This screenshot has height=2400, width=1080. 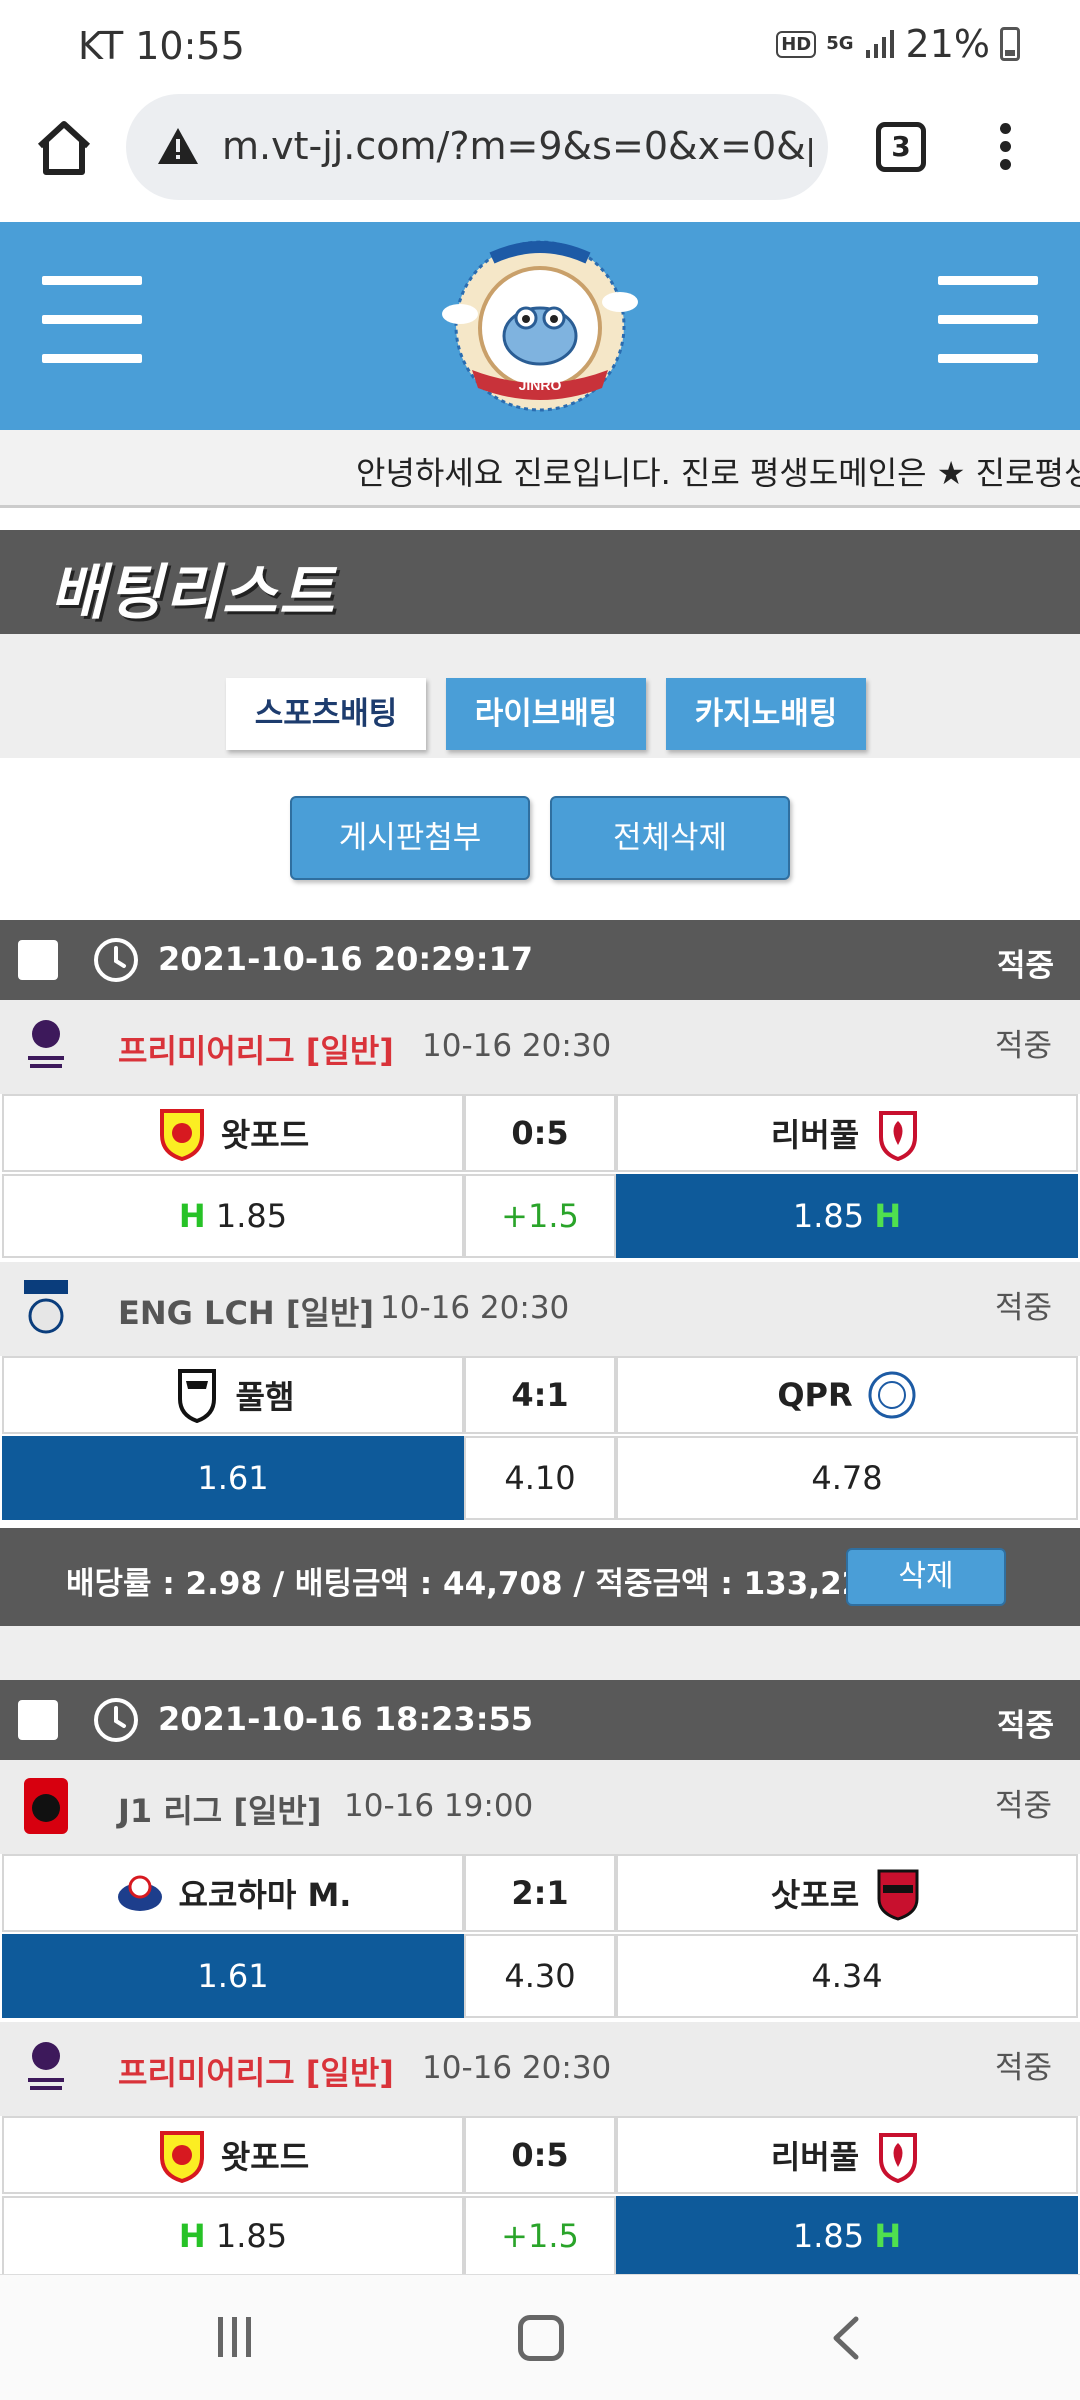 What do you see at coordinates (233, 1395) in the screenshot?
I see `home-team-cell: 풀햄` at bounding box center [233, 1395].